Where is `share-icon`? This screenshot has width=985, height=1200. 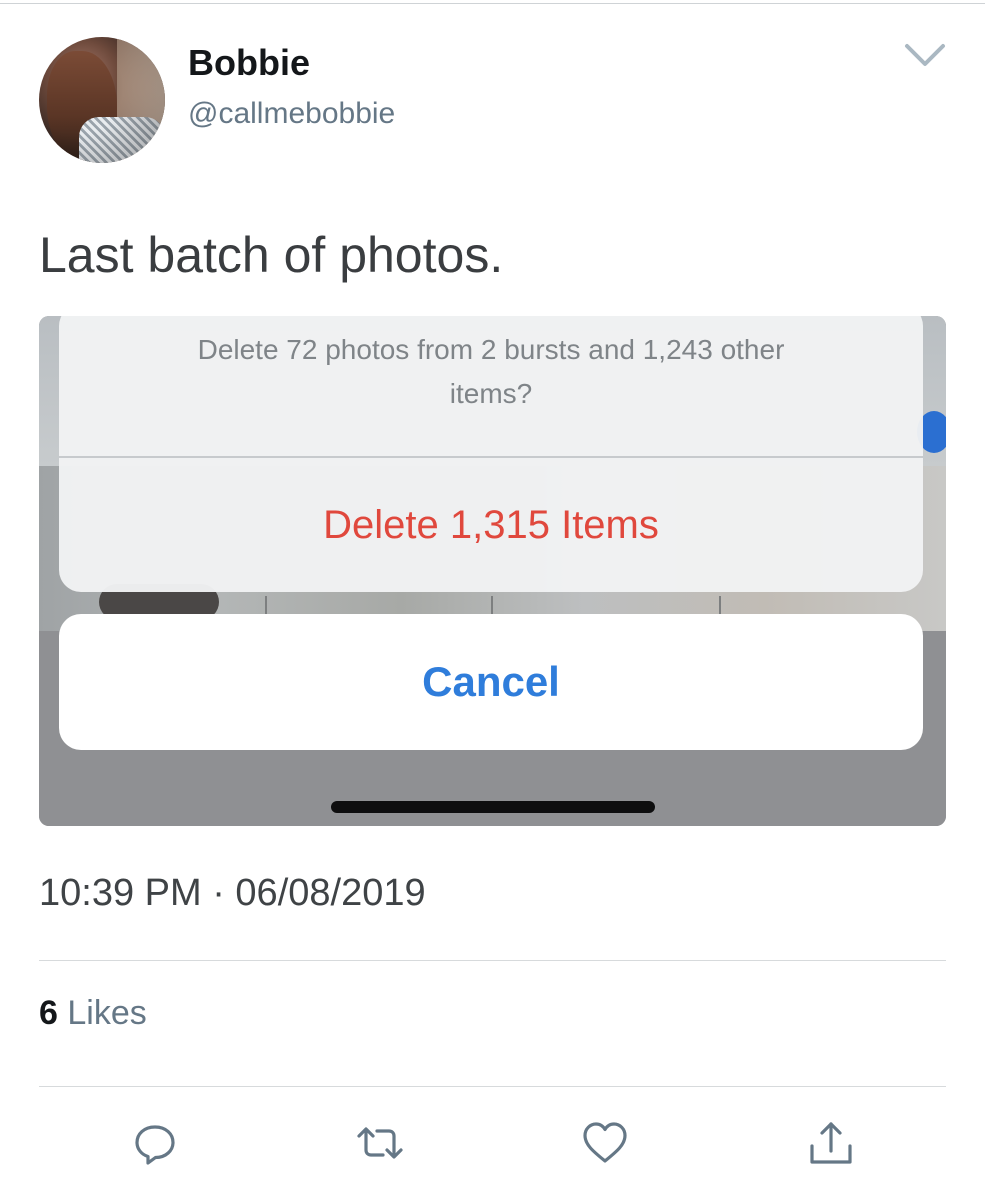 share-icon is located at coordinates (831, 1143).